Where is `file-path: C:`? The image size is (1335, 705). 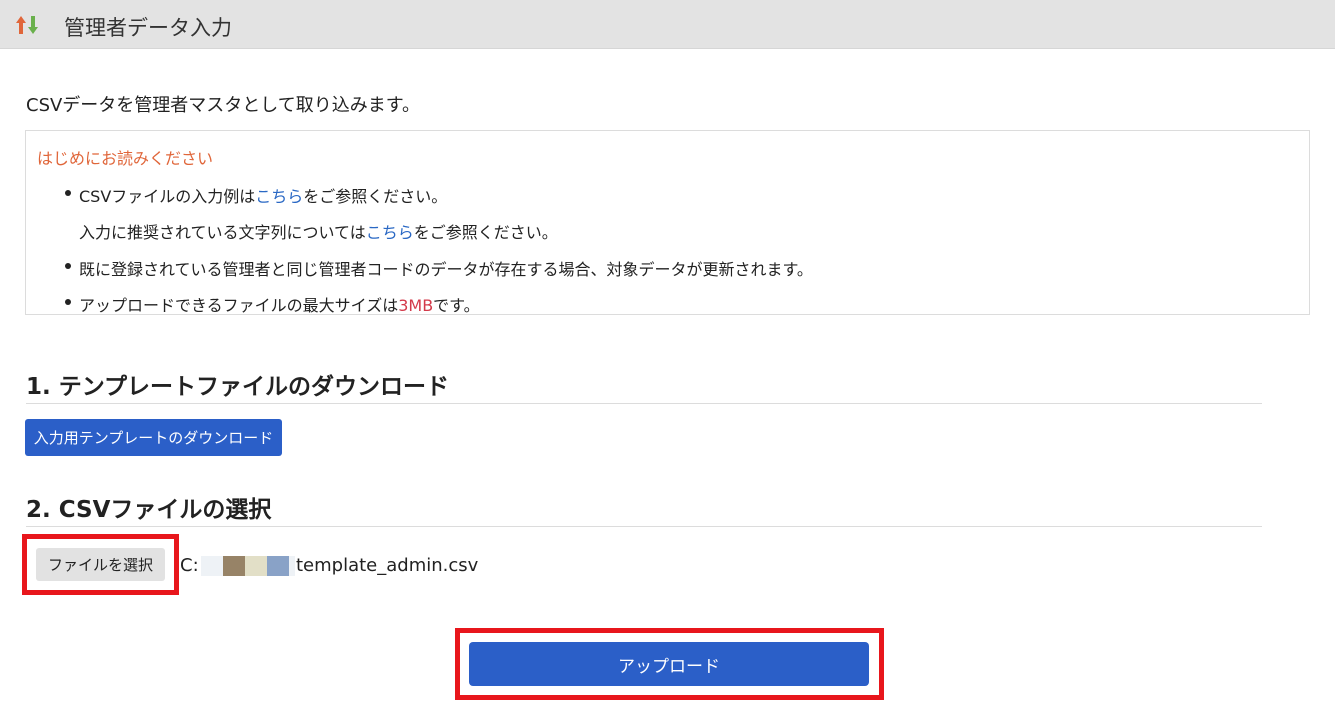
file-path: C: is located at coordinates (189, 565).